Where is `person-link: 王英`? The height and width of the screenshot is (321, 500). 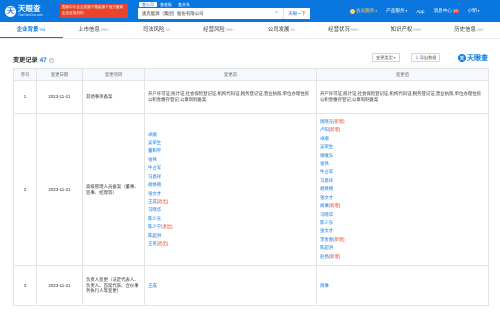 person-link: 王英 is located at coordinates (152, 243).